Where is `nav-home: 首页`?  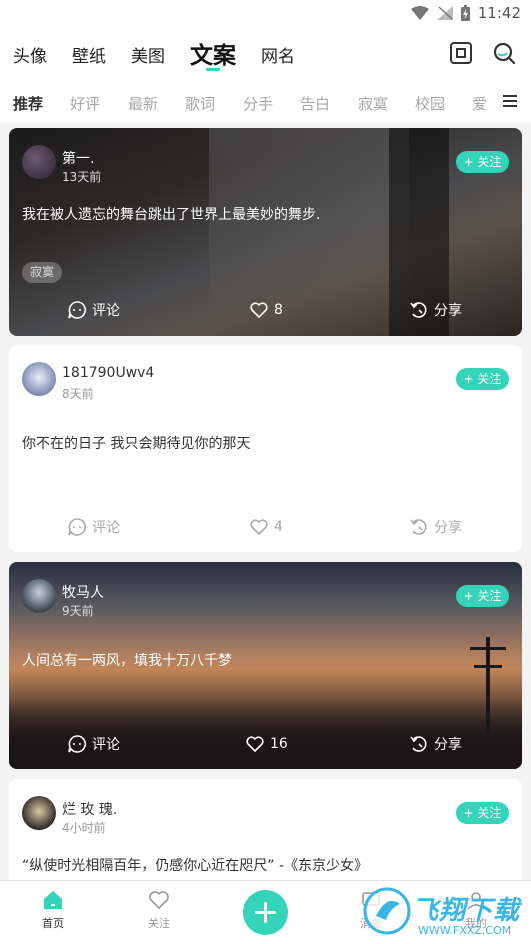
nav-home: 首页 is located at coordinates (53, 910).